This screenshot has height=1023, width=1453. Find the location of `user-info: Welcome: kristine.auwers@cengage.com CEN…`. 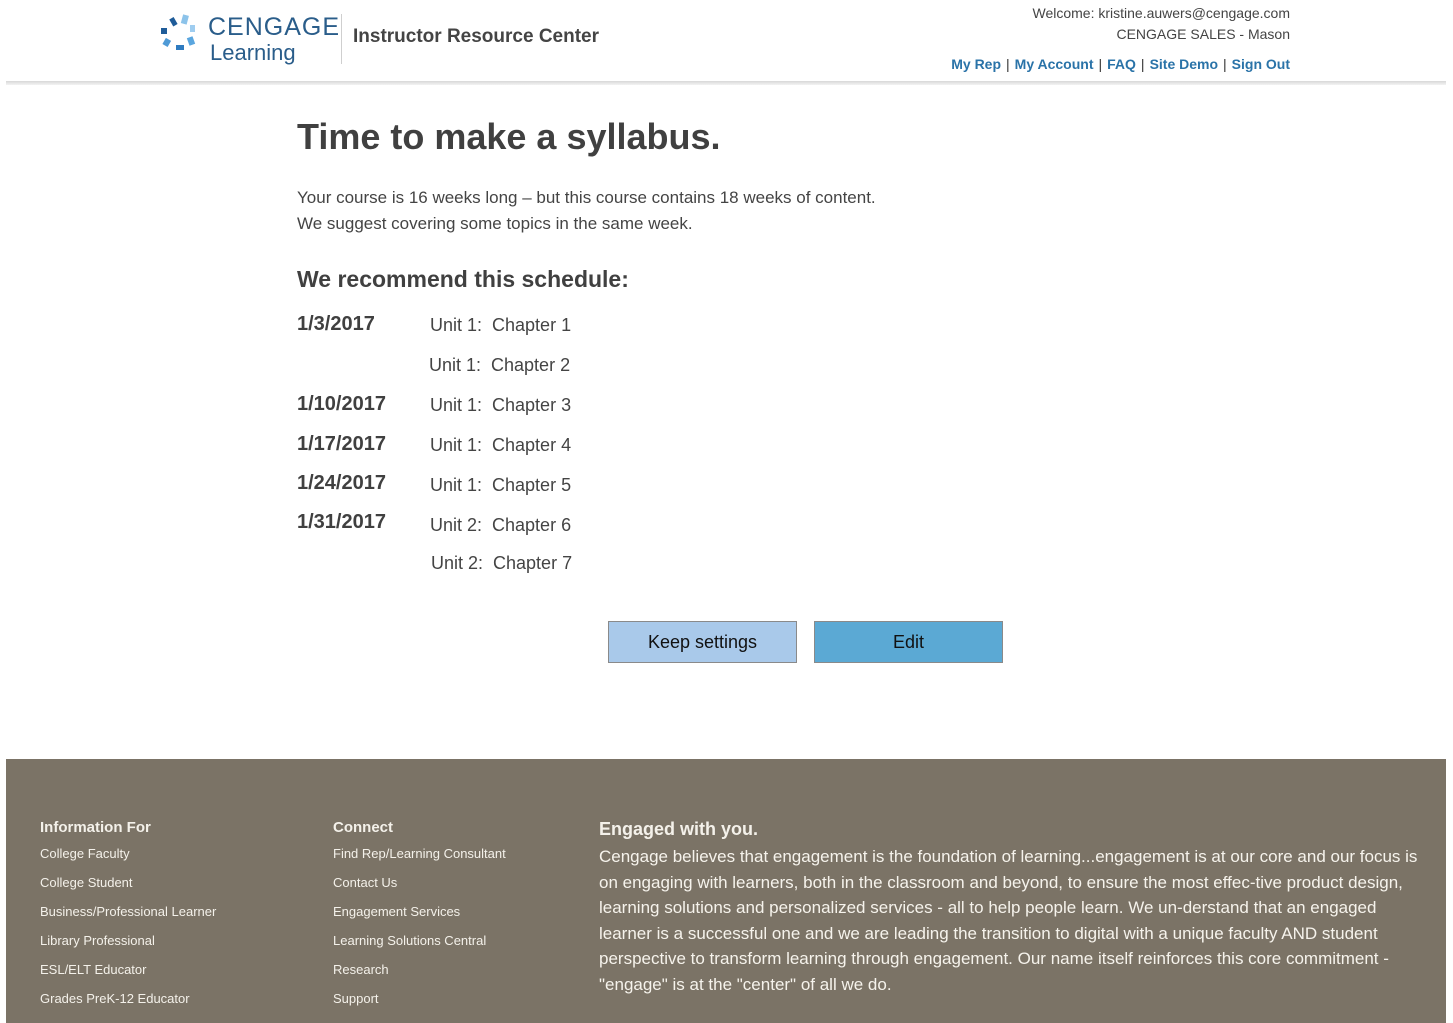

user-info: Welcome: kristine.auwers@cengage.com CEN… is located at coordinates (1161, 24).